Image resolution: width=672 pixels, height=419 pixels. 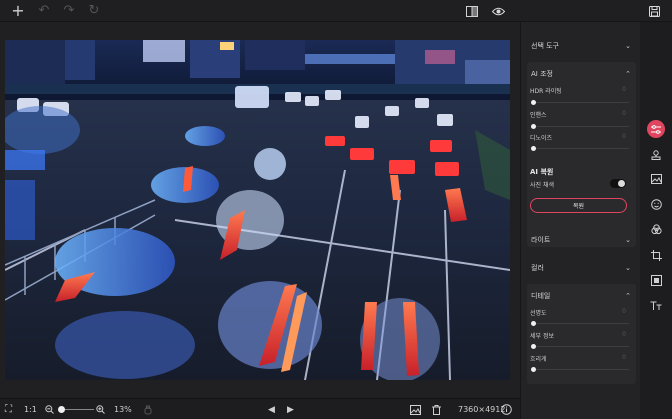 What do you see at coordinates (542, 336) in the screenshot?
I see `detail-info-label: 세부 정보` at bounding box center [542, 336].